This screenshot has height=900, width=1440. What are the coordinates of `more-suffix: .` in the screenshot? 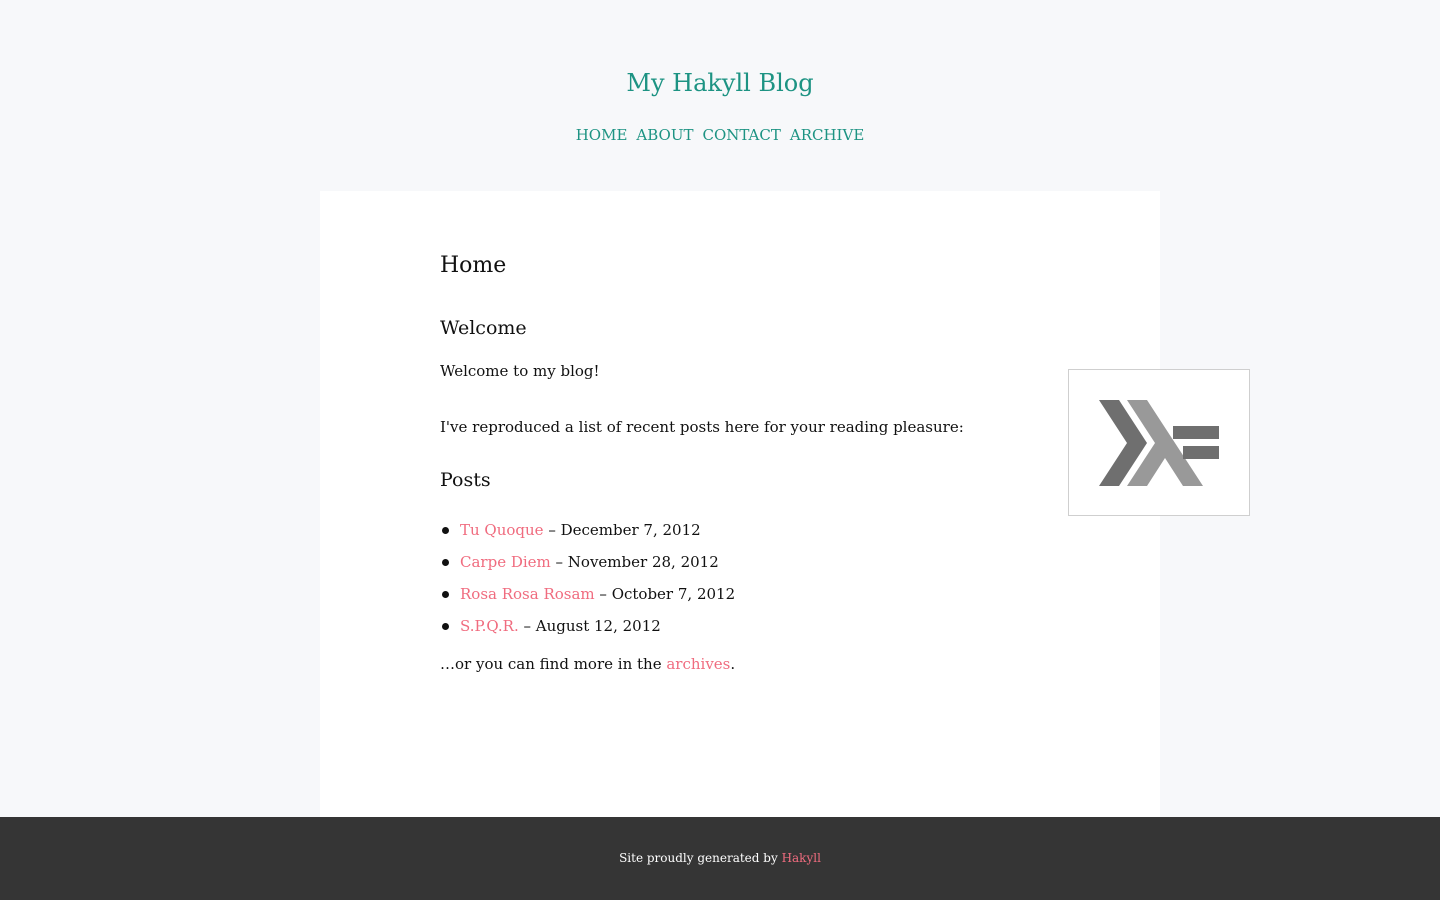 It's located at (733, 664).